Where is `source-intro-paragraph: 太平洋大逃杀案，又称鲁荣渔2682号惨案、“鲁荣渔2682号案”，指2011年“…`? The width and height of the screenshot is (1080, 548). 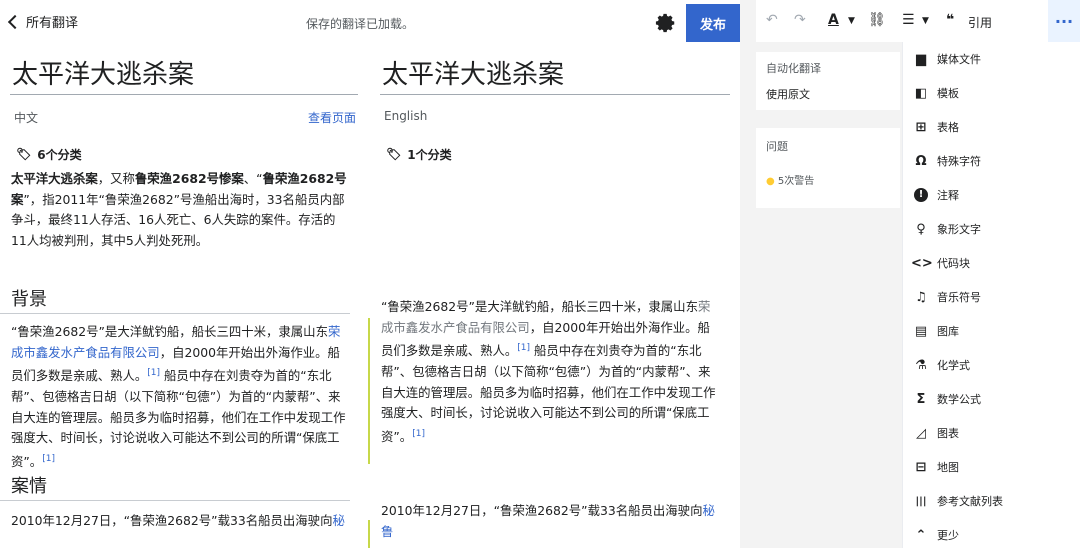
source-intro-paragraph: 太平洋大逃杀案，又称鲁荣渔2682号惨案、“鲁荣渔2682号案”，指2011年“… is located at coordinates (175, 211).